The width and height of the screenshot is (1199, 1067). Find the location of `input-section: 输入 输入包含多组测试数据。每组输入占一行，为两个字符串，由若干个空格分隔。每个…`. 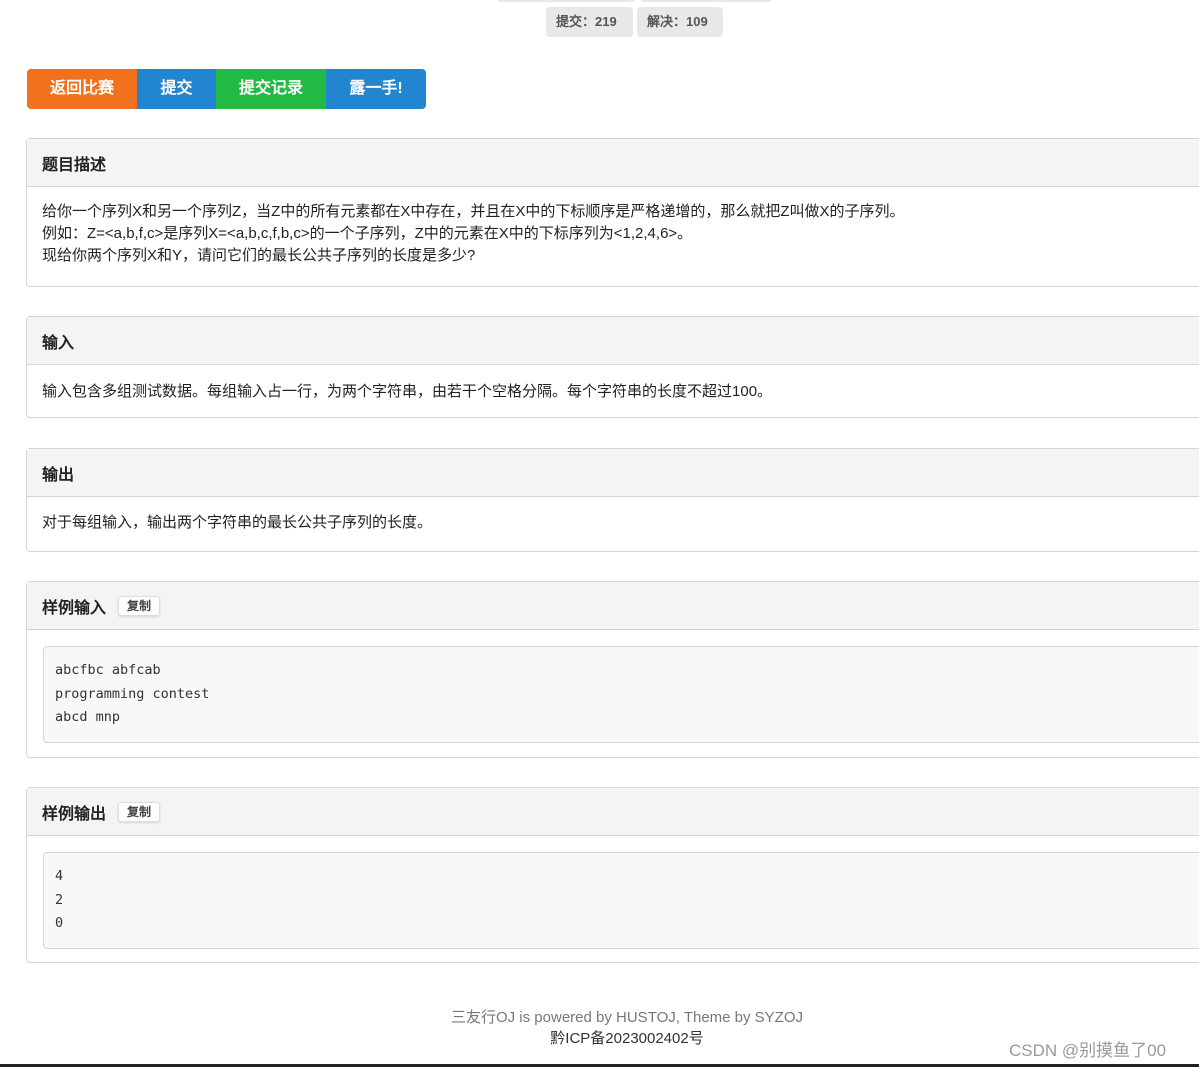

input-section: 输入 输入包含多组测试数据。每组输入占一行，为两个字符串，由若干个空格分隔。每个… is located at coordinates (612, 367).